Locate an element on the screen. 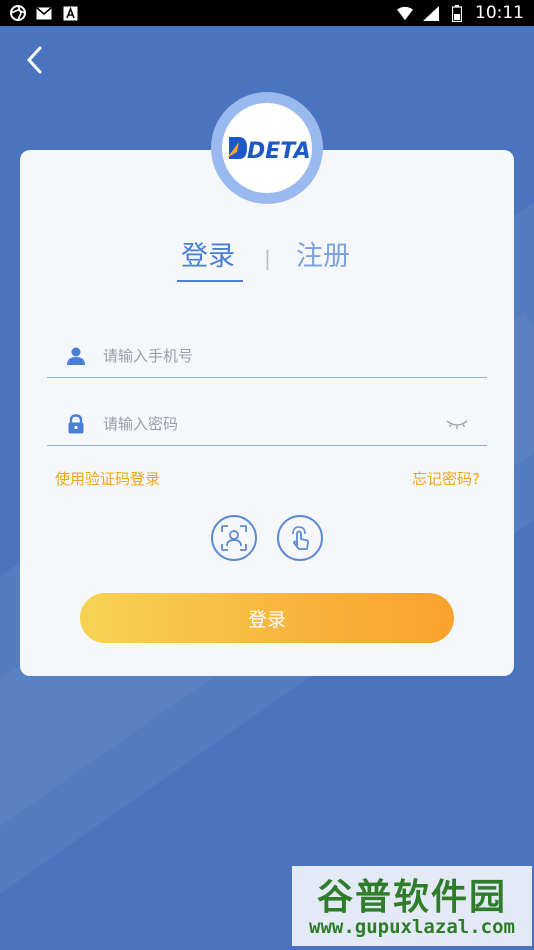 The width and height of the screenshot is (534, 950). password-field is located at coordinates (267, 424).